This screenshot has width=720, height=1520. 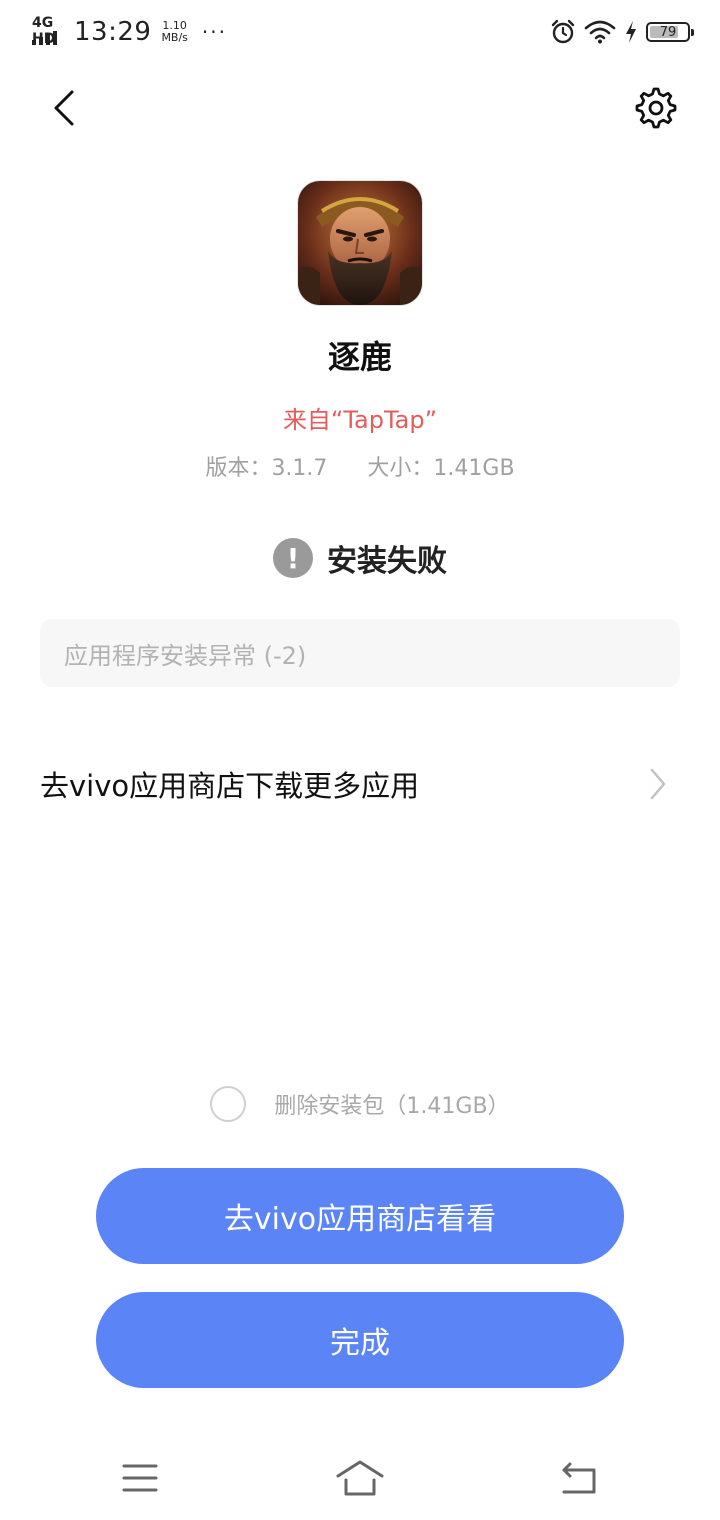 I want to click on app-icon, so click(x=360, y=243).